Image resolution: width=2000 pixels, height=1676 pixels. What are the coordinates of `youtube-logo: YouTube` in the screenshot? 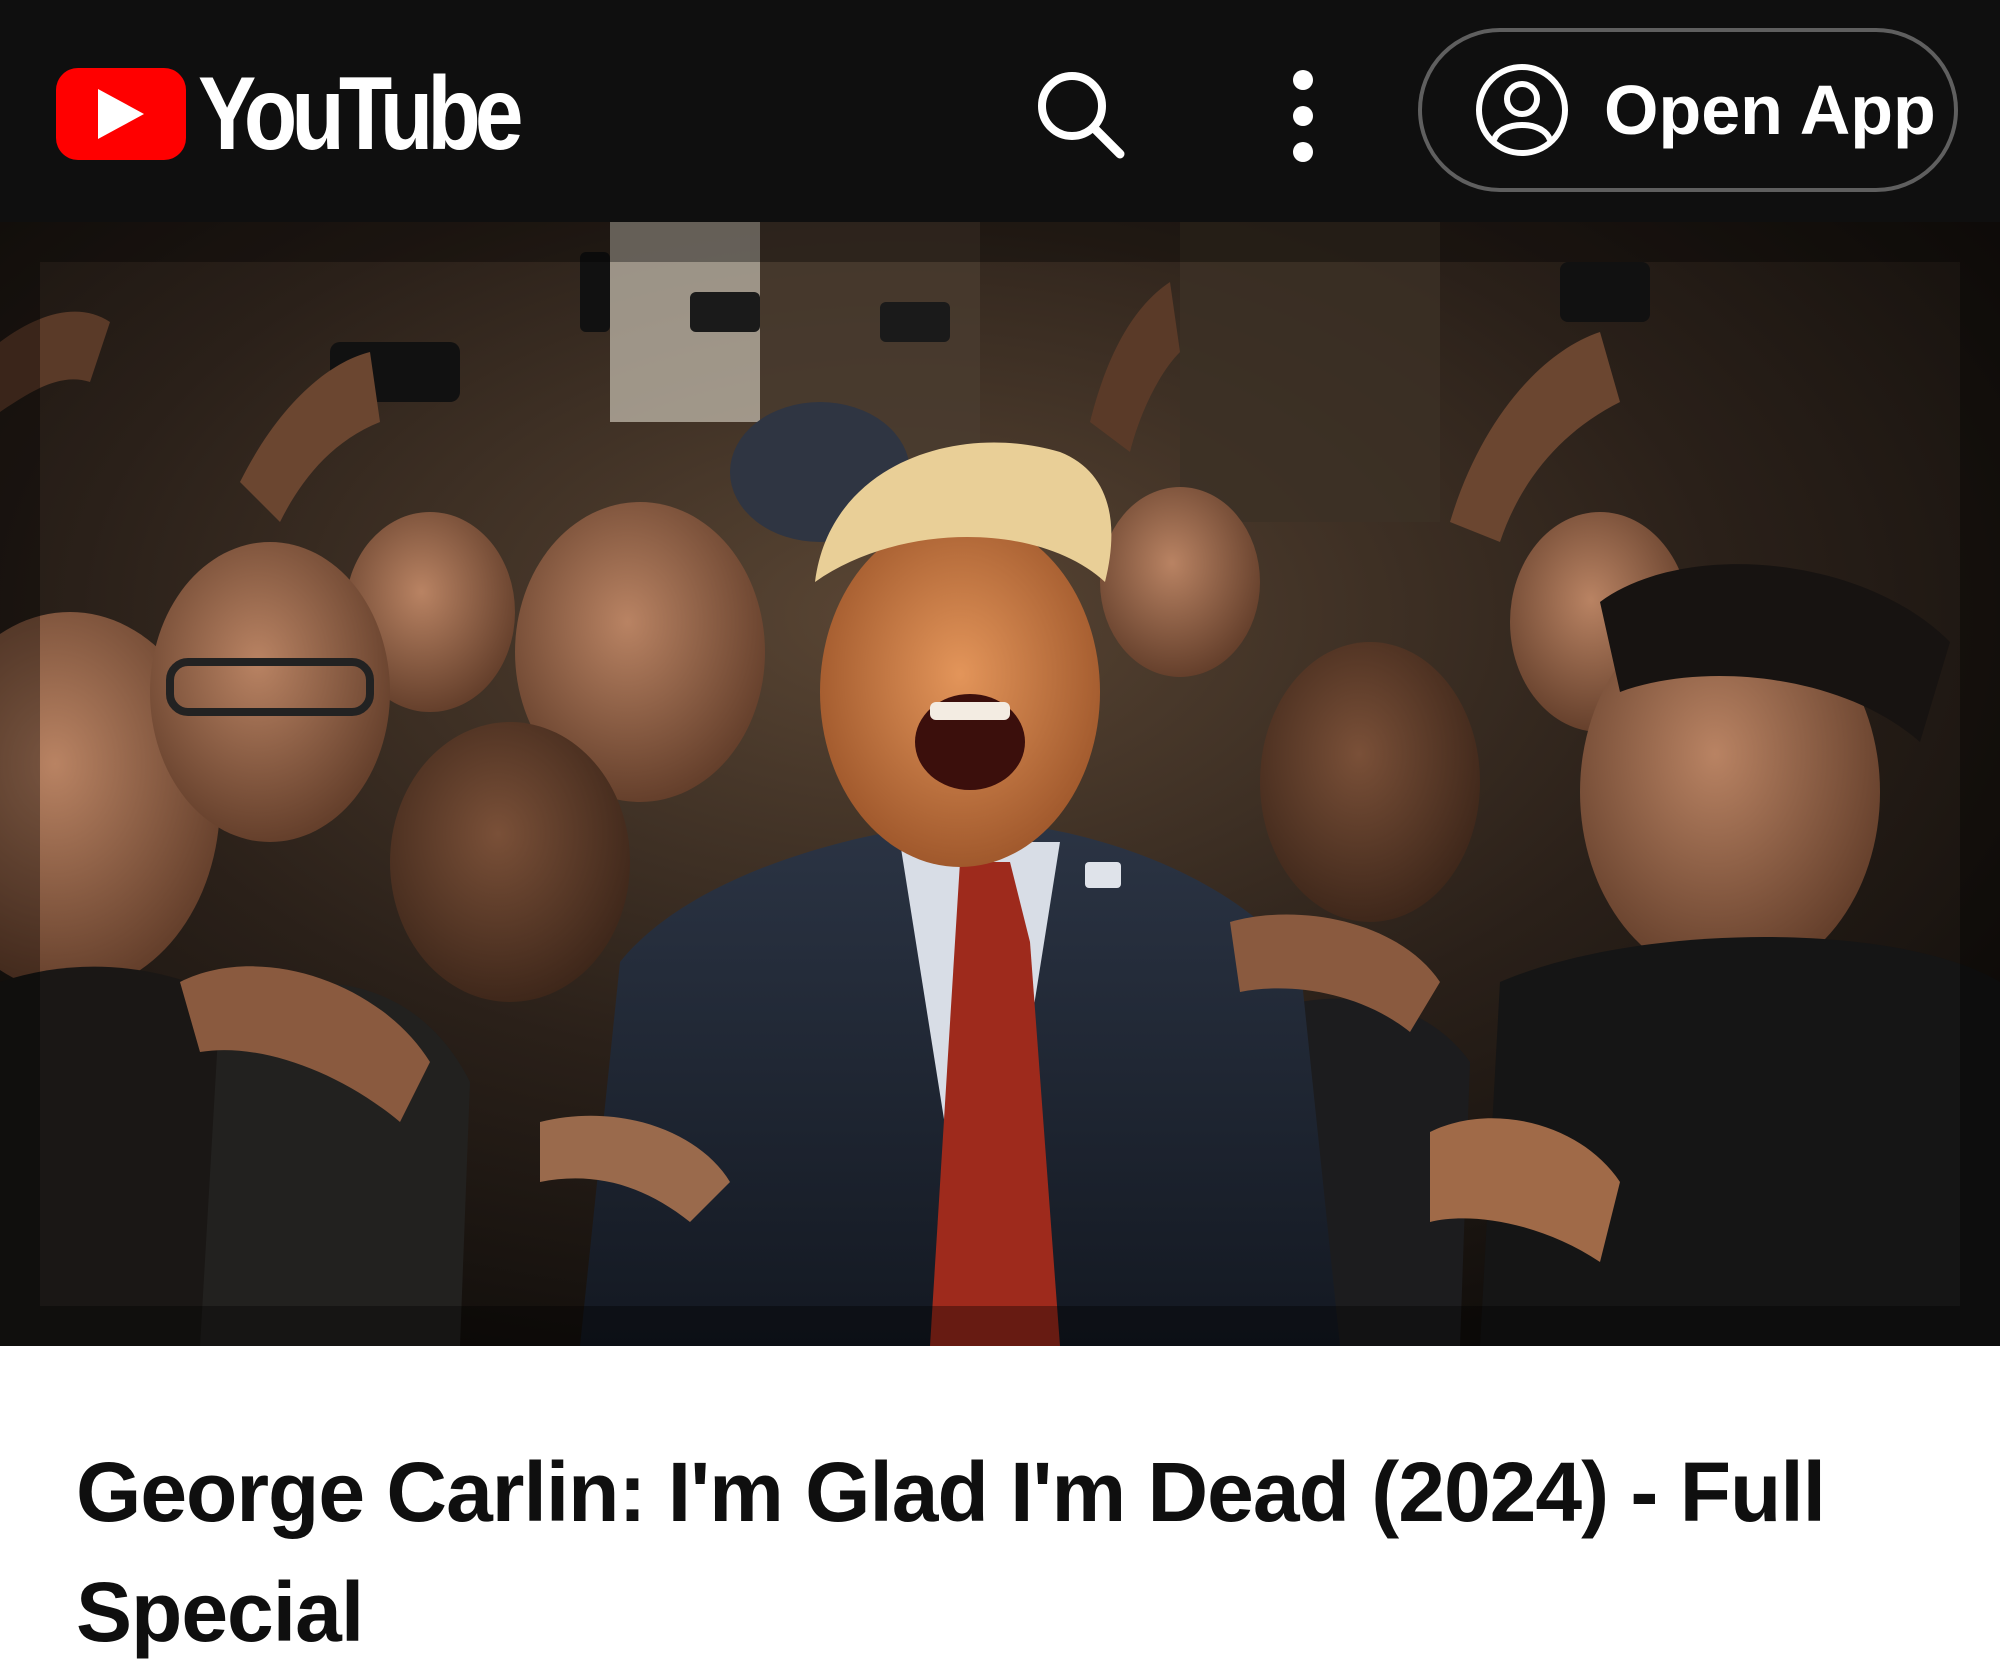 It's located at (317, 114).